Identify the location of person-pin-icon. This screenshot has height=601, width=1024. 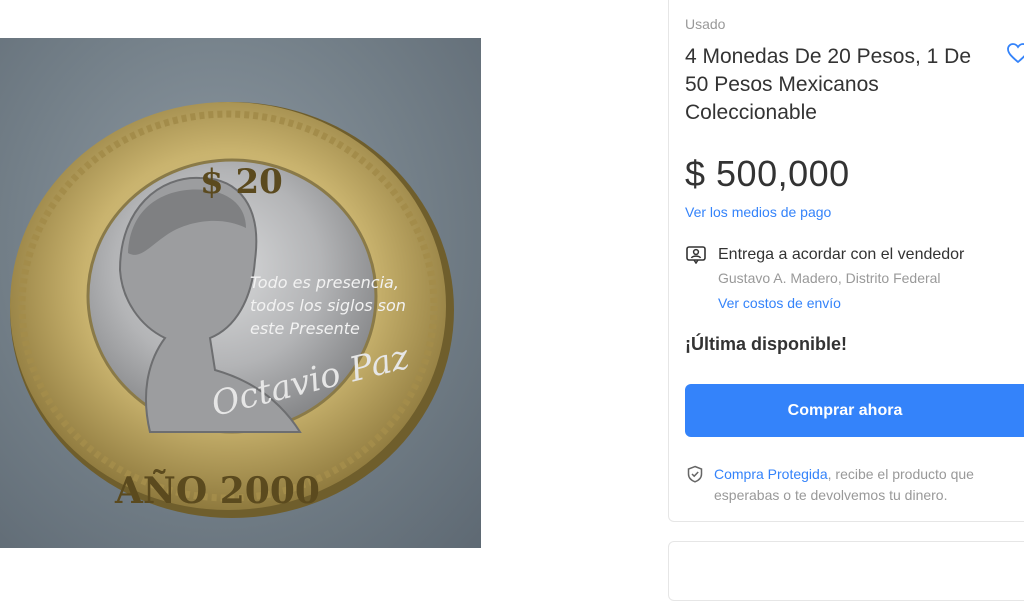
(696, 255).